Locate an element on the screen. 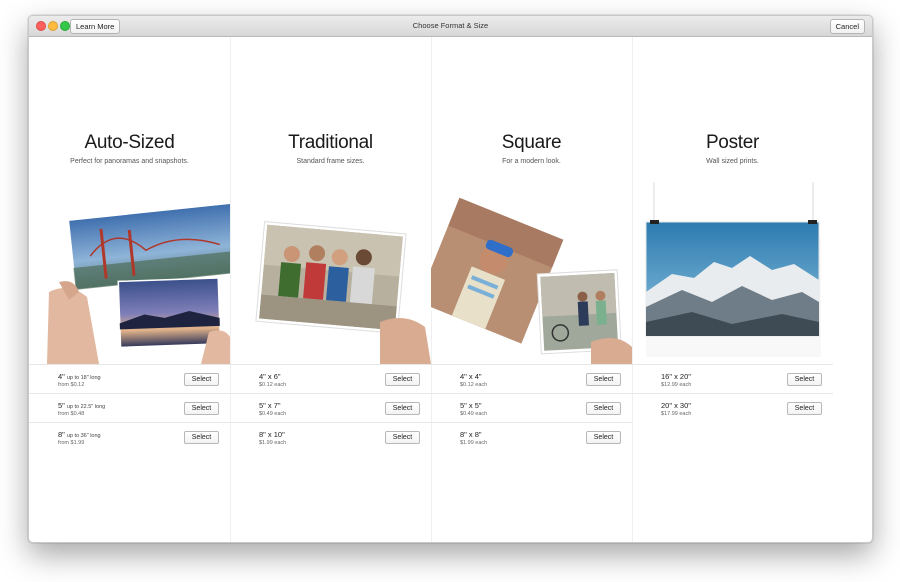 The image size is (900, 582). size-option-row: 4" x 6" $0.12 each Select is located at coordinates (330, 378).